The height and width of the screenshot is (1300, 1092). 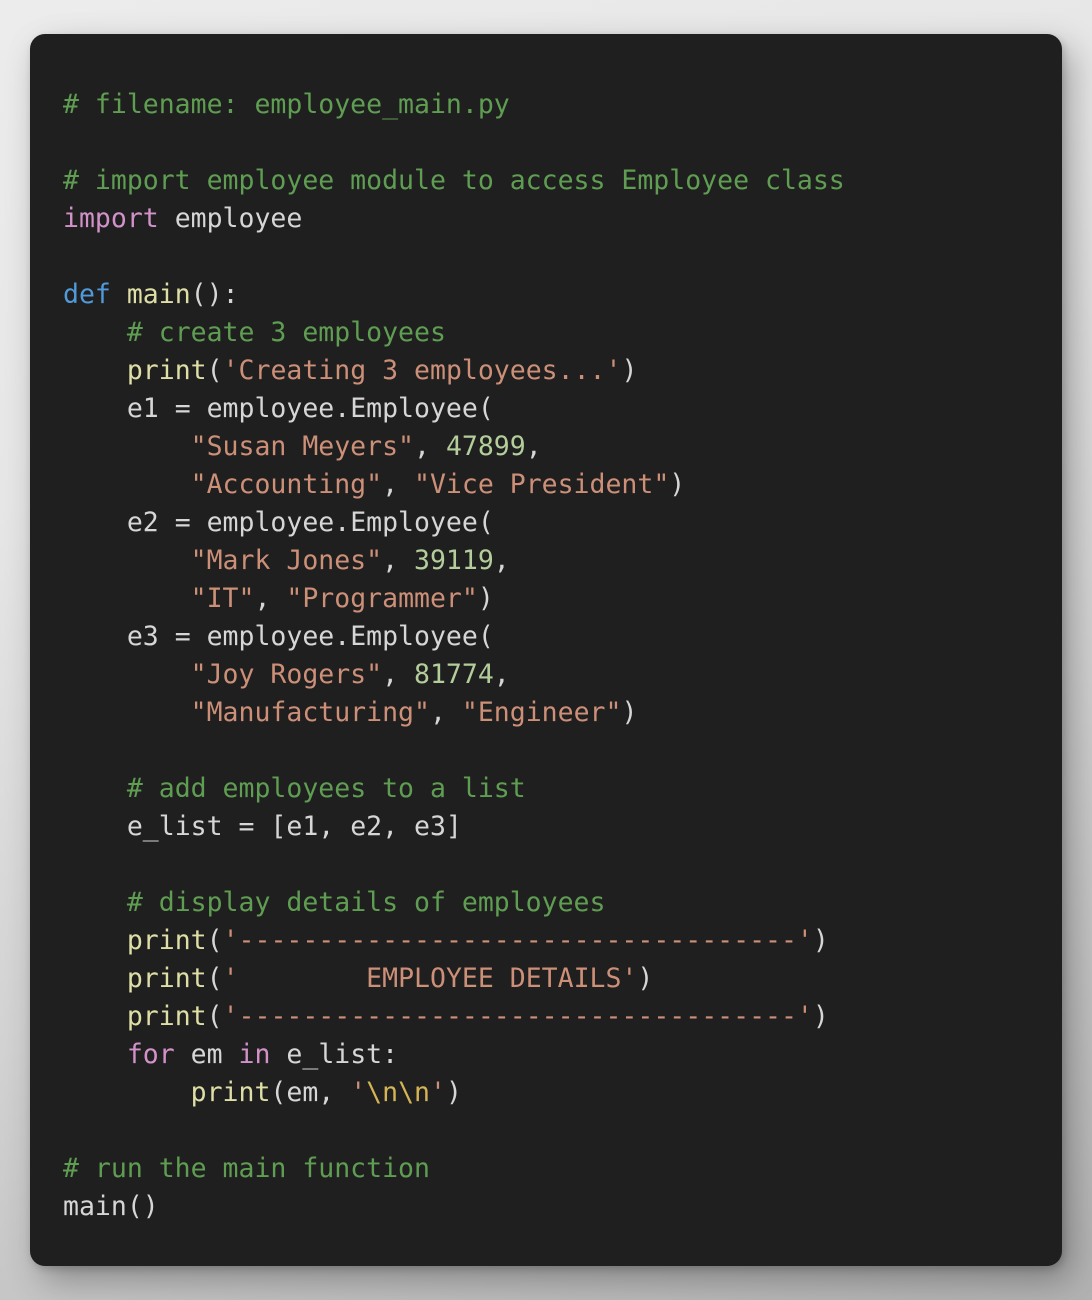 What do you see at coordinates (542, 484) in the screenshot?
I see `code-token-str: "Vice President"` at bounding box center [542, 484].